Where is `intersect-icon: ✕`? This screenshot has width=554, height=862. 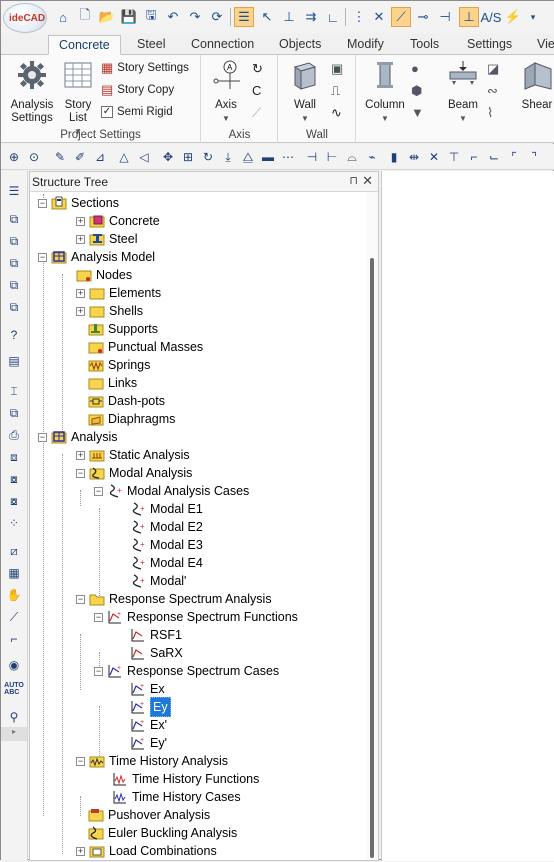 intersect-icon: ✕ is located at coordinates (434, 157).